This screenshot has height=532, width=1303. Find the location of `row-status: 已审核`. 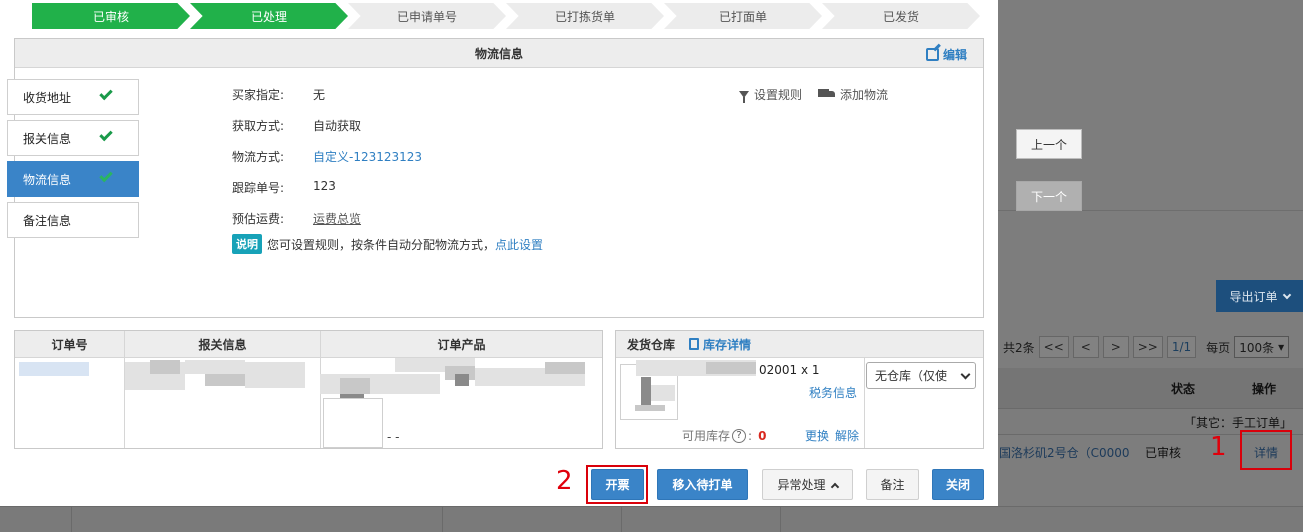

row-status: 已审核 is located at coordinates (1163, 453).